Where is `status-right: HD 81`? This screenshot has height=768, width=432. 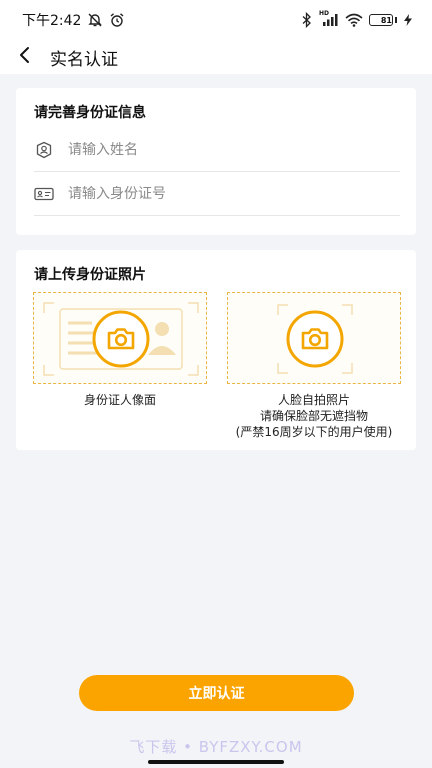
status-right: HD 81 is located at coordinates (356, 19).